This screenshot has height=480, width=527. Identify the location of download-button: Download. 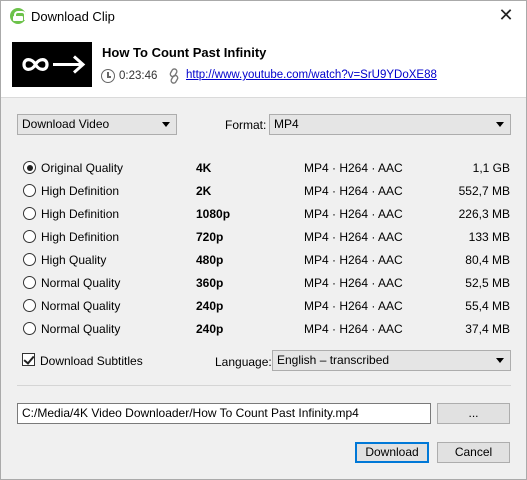
(392, 452).